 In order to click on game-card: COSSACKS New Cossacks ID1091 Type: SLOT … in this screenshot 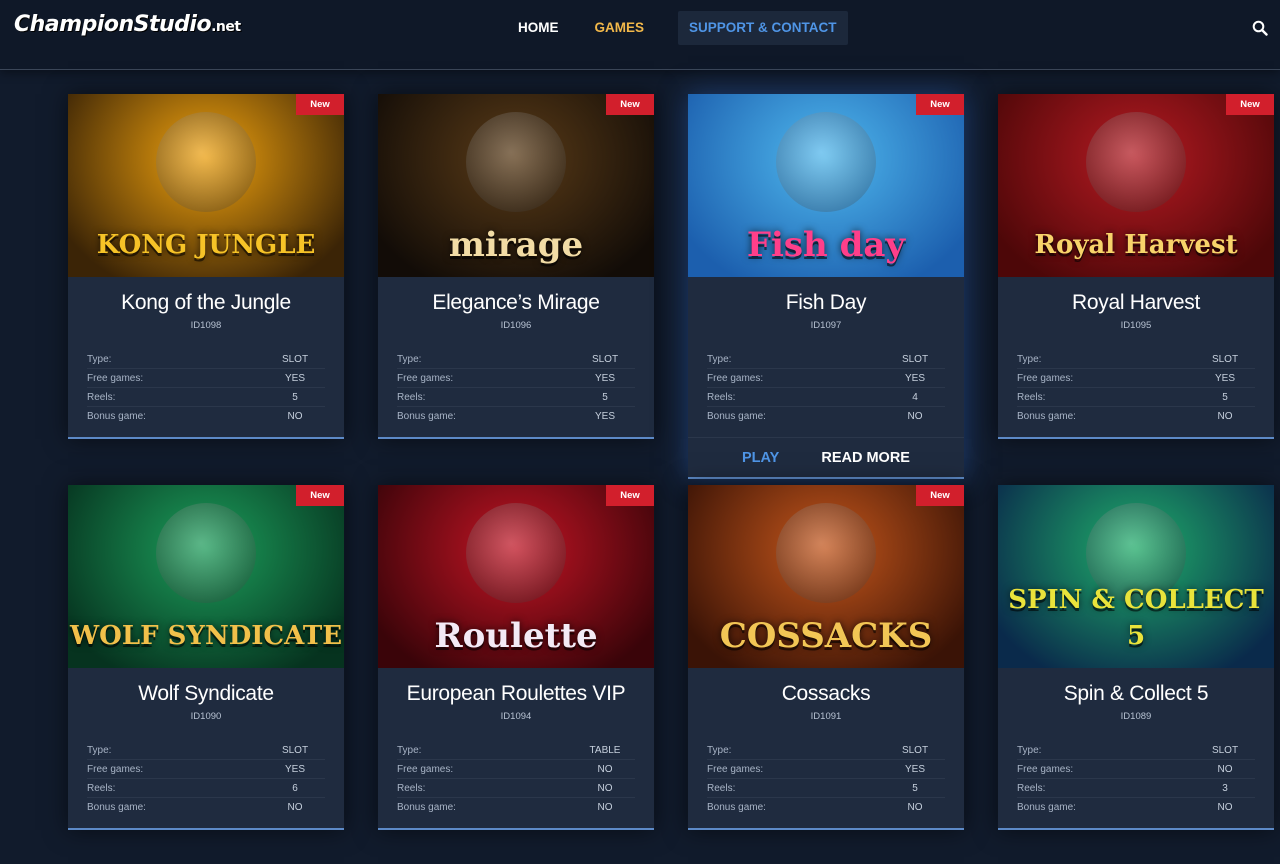, I will do `click(826, 657)`.